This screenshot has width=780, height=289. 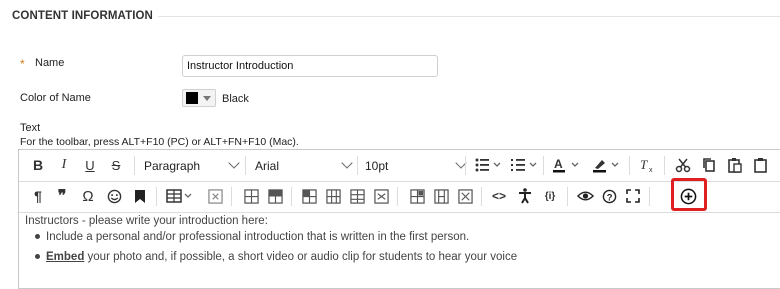 What do you see at coordinates (235, 99) in the screenshot?
I see `color-value-text: Black` at bounding box center [235, 99].